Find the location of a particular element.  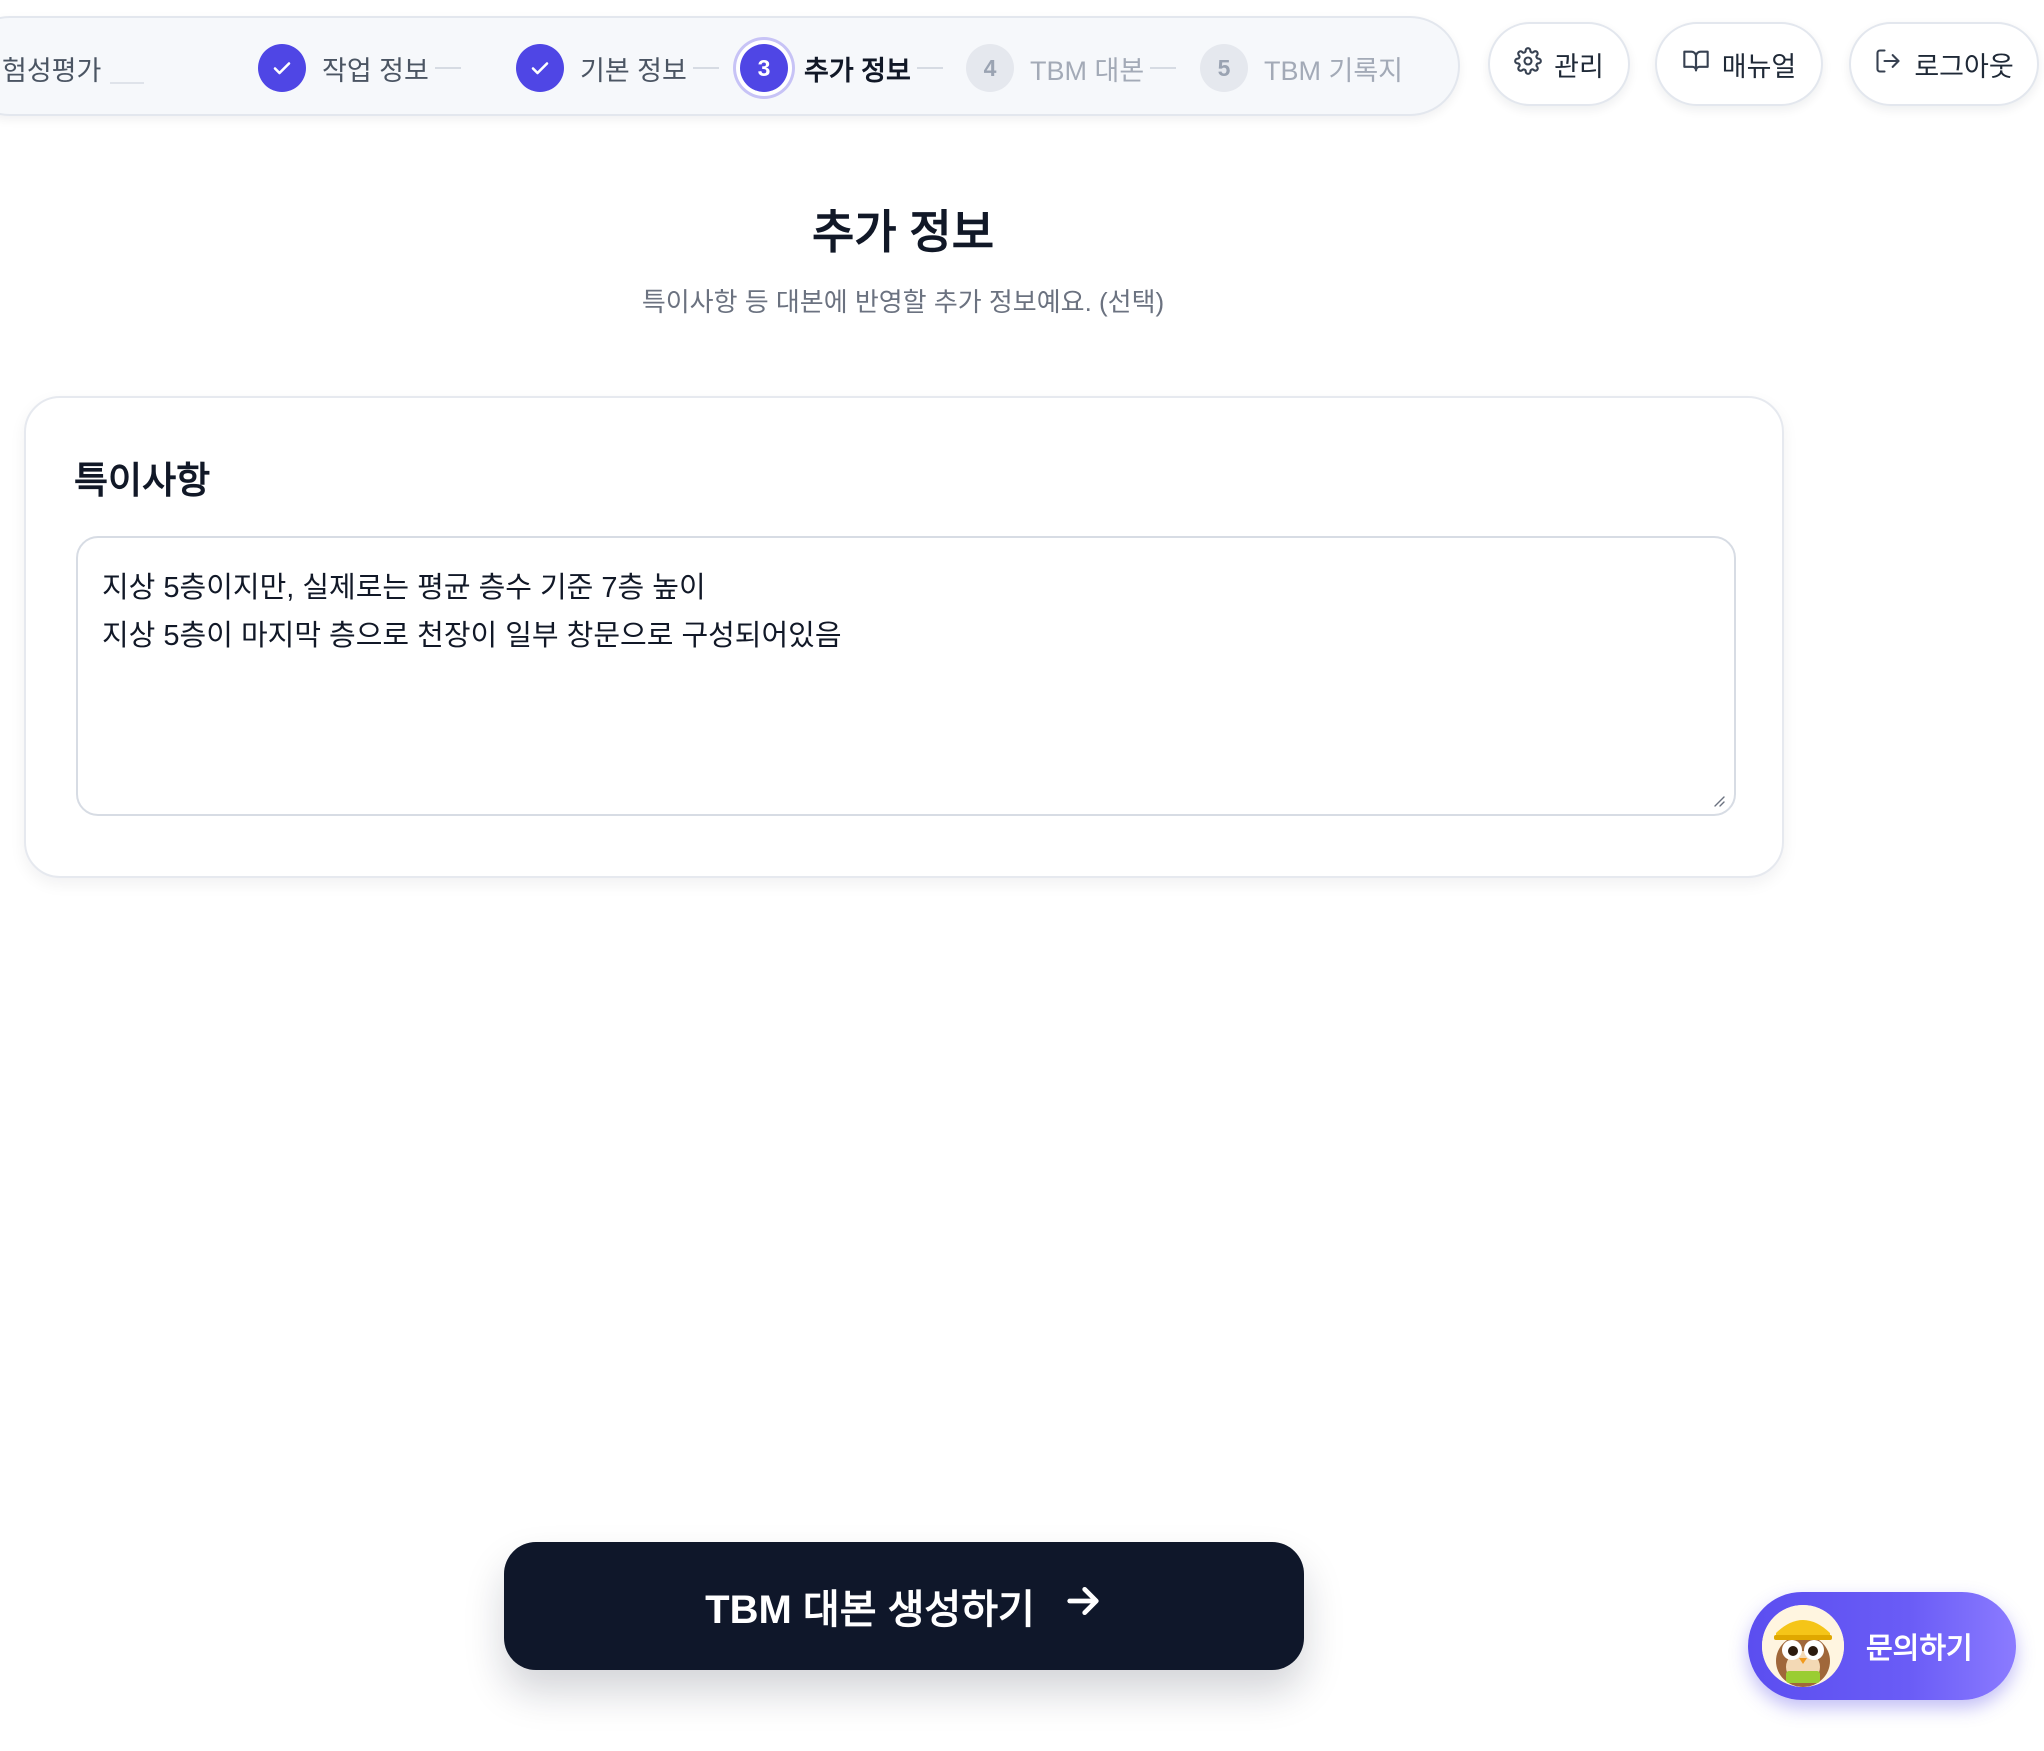

step-number-badge: 4 is located at coordinates (990, 68).